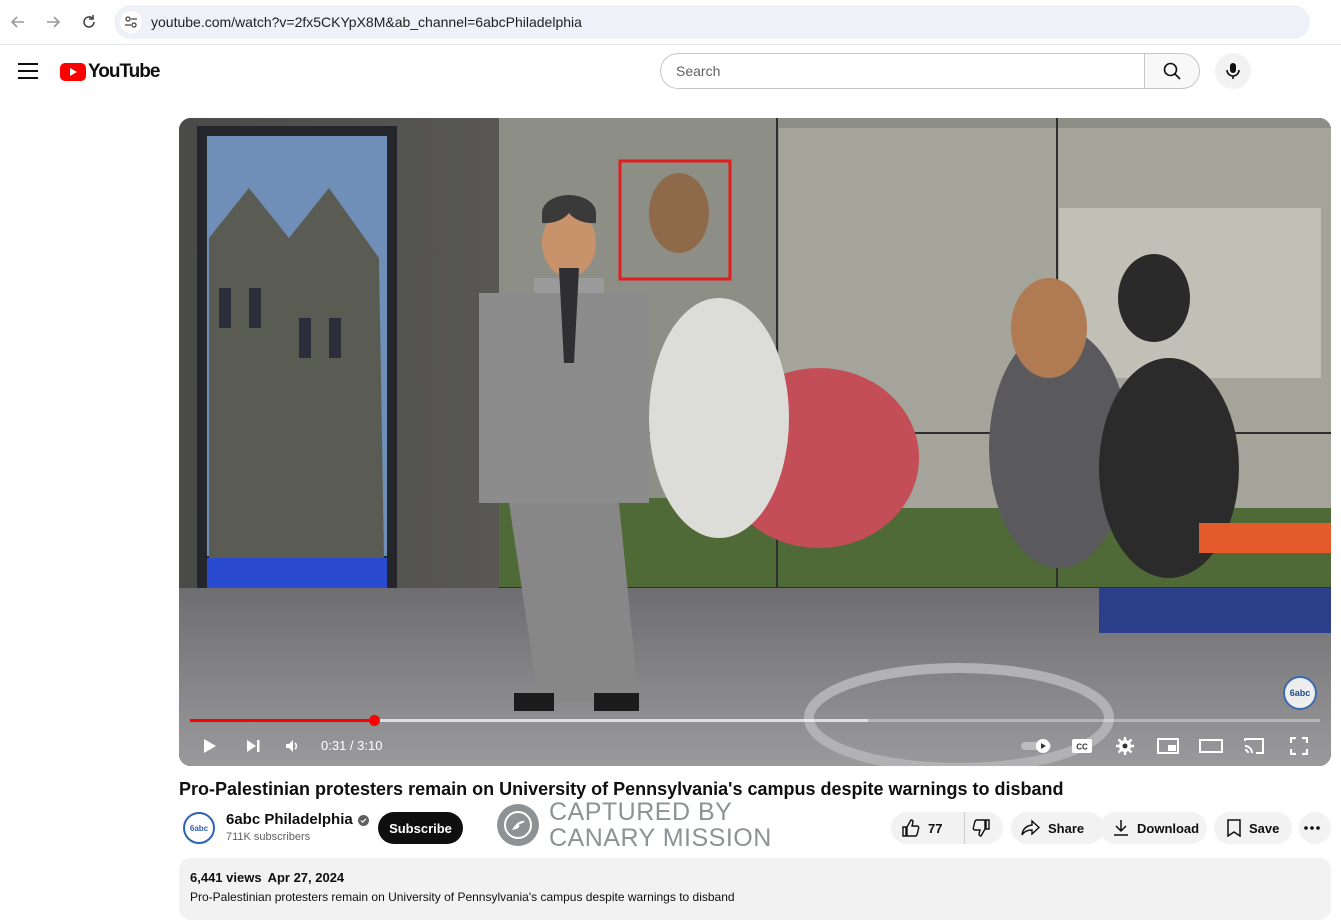  I want to click on theater-mode-icon, so click(1211, 746).